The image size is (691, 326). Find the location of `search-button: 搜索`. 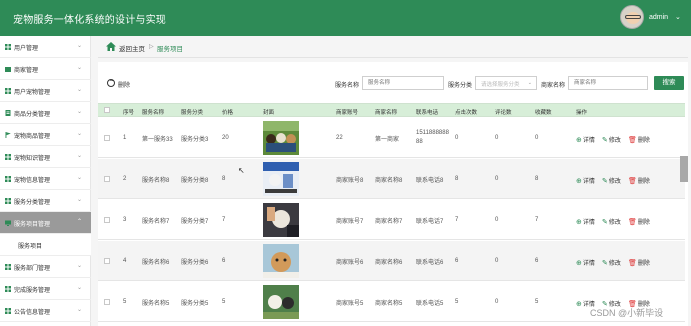

search-button: 搜索 is located at coordinates (669, 83).